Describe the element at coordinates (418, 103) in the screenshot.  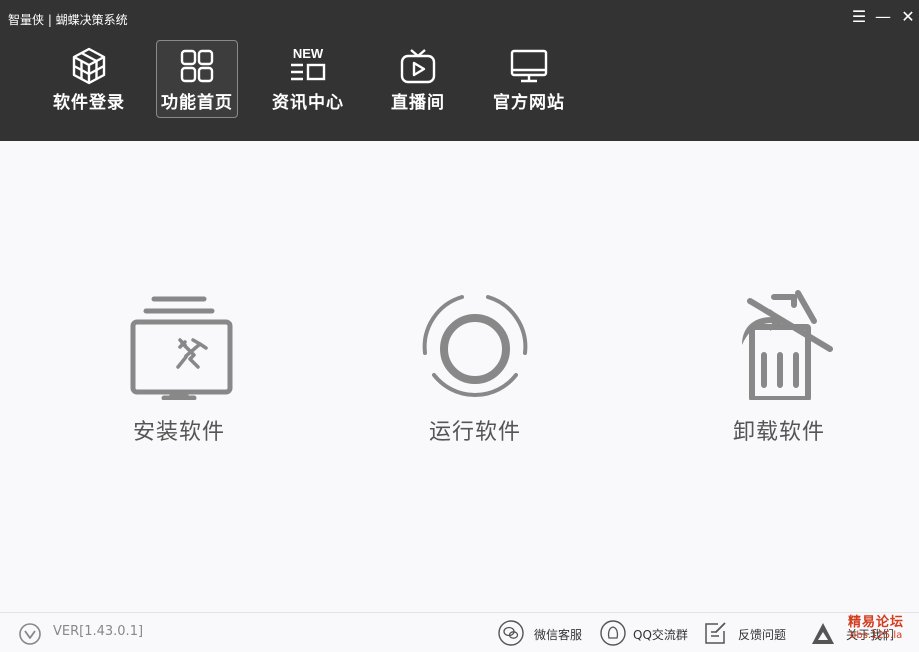
I see `nav-label: 直播间` at that location.